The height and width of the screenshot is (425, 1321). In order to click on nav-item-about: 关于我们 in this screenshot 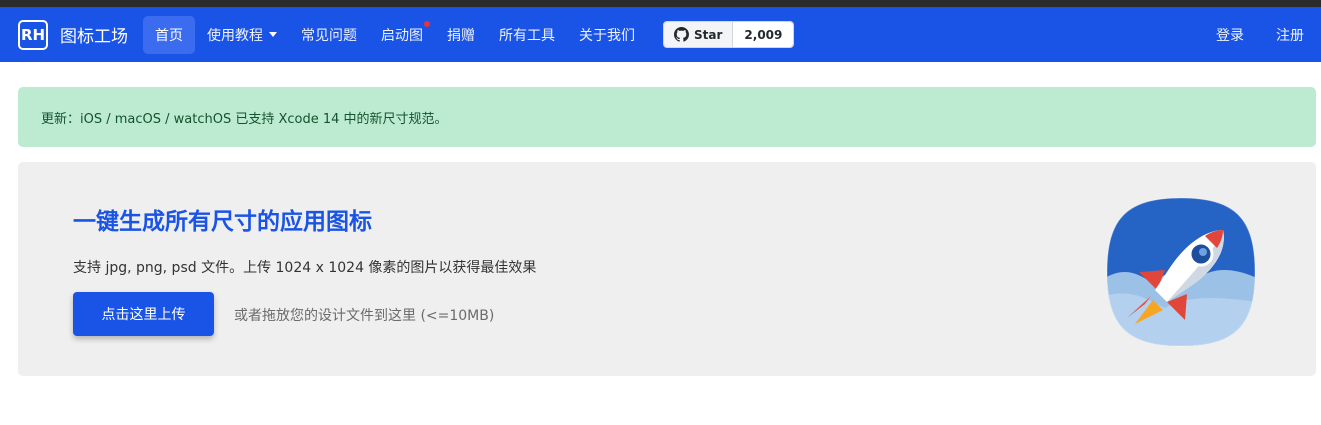, I will do `click(607, 35)`.